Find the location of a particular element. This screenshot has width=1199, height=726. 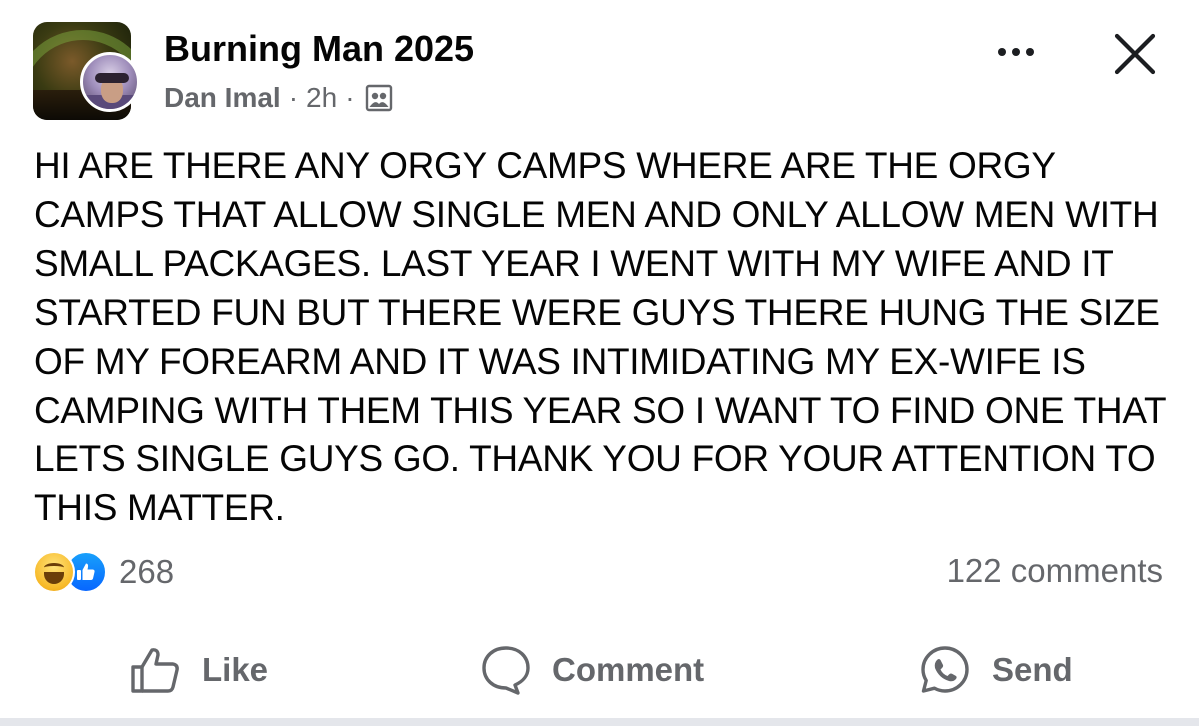

more-icon is located at coordinates (1016, 52).